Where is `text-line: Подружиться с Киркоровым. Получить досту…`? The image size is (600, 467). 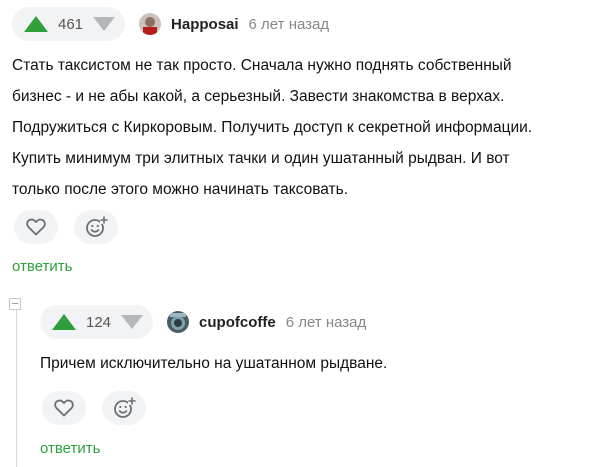
text-line: Подружиться с Киркоровым. Получить досту… is located at coordinates (272, 127).